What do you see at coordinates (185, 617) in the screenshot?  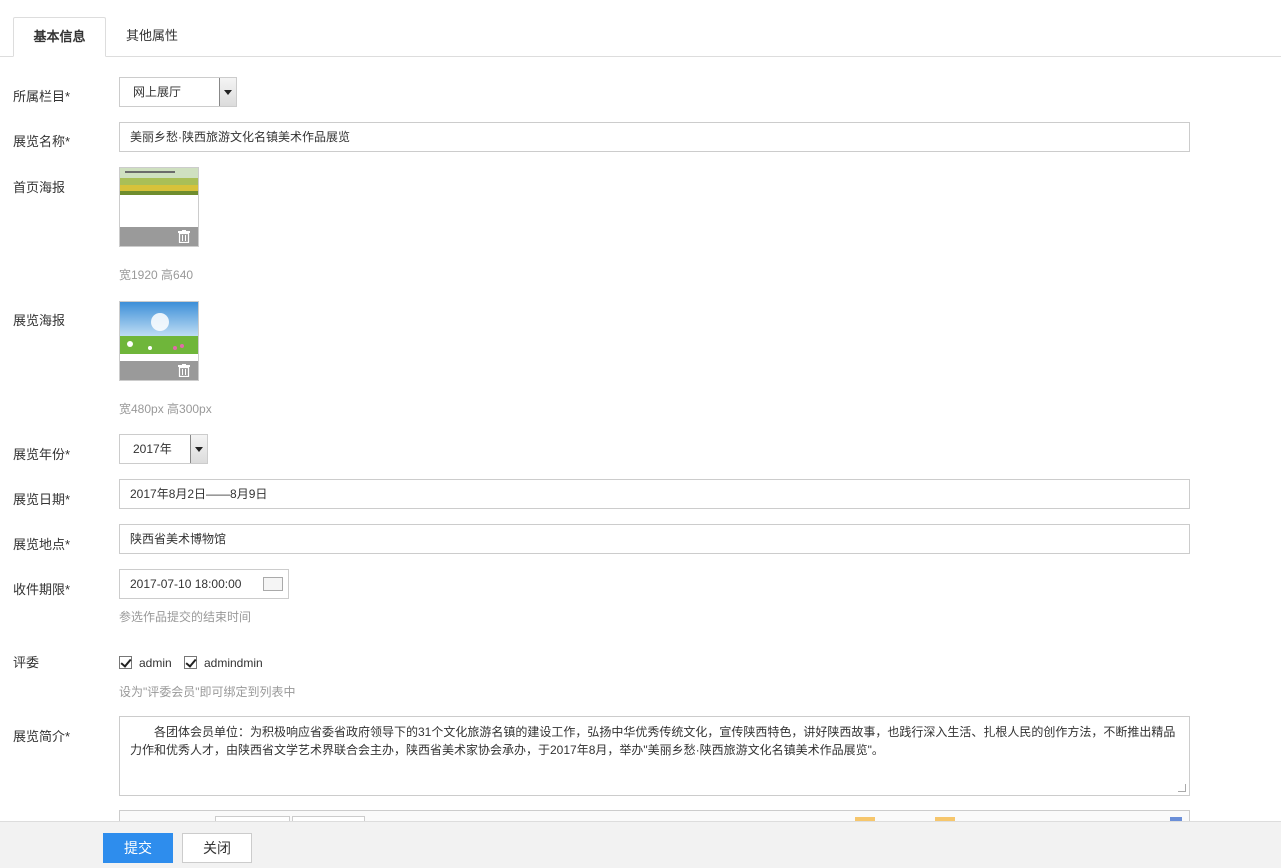 I see `deadline-hint: 参选作品提交的结束时间` at bounding box center [185, 617].